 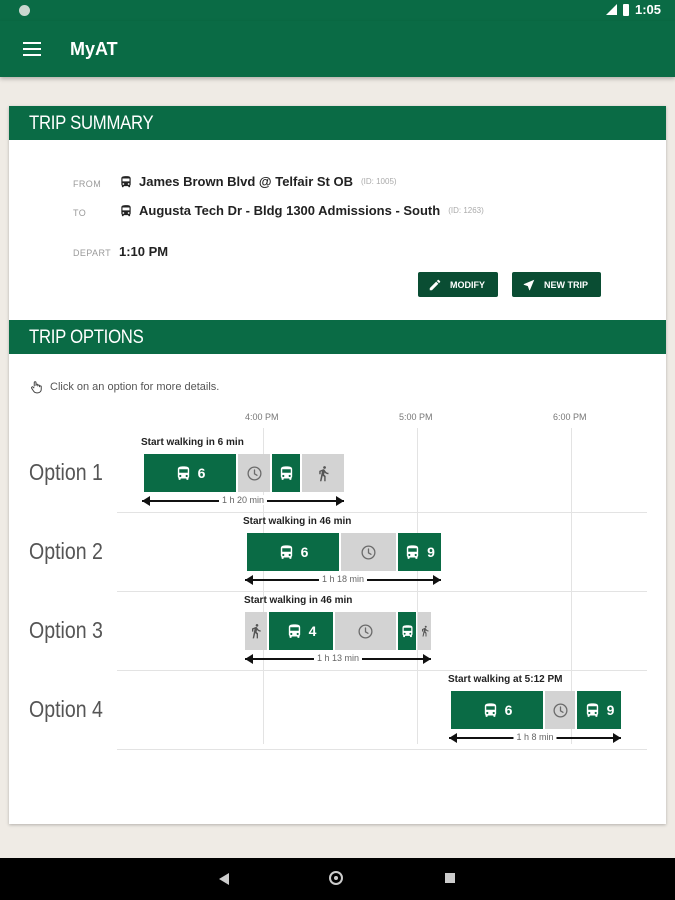 I want to click on option-label: Option 4, so click(x=66, y=709).